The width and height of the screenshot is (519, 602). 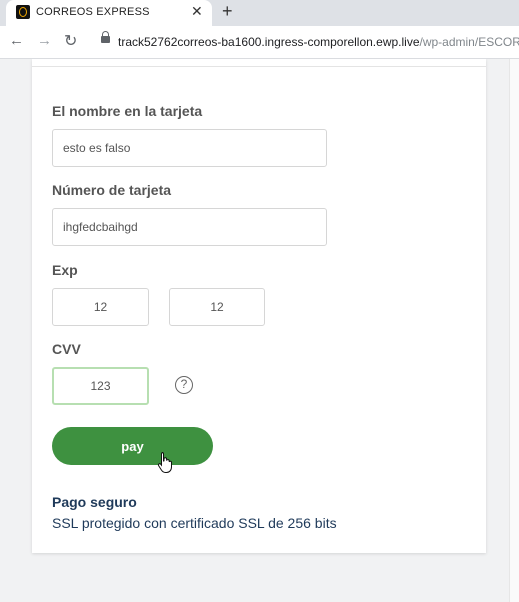 I want to click on close-icon: ✕, so click(x=197, y=11).